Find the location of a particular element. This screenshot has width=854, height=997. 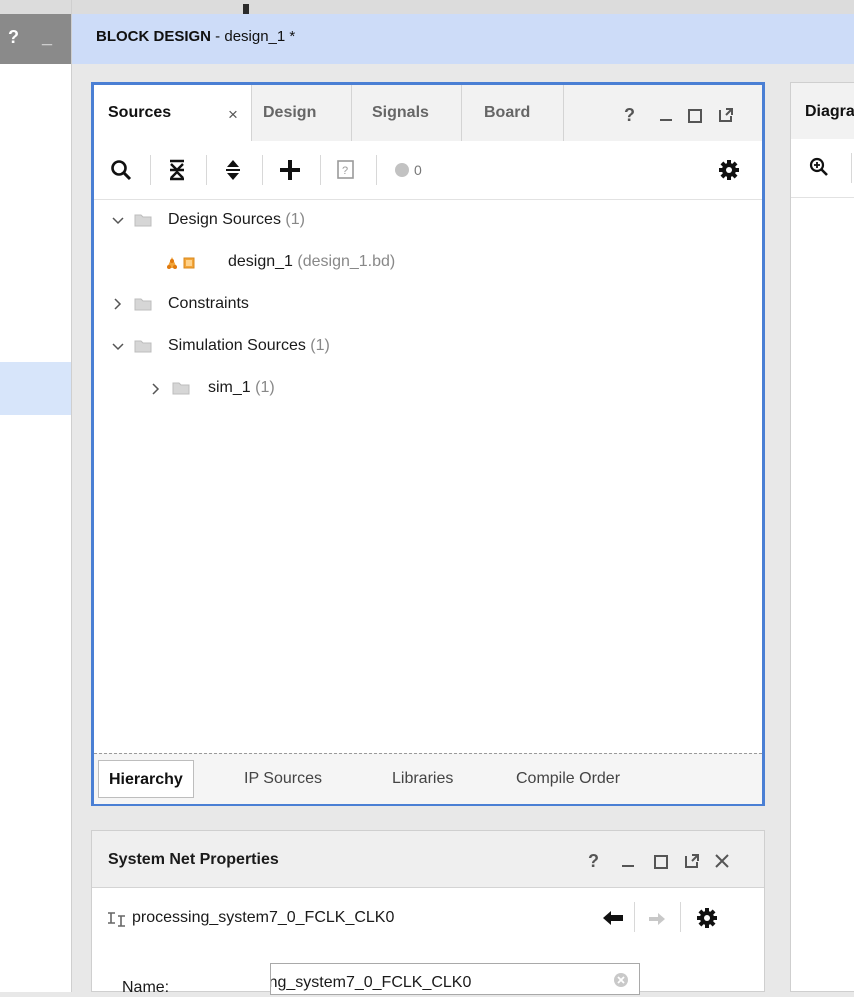

properties-close-icon is located at coordinates (722, 861).